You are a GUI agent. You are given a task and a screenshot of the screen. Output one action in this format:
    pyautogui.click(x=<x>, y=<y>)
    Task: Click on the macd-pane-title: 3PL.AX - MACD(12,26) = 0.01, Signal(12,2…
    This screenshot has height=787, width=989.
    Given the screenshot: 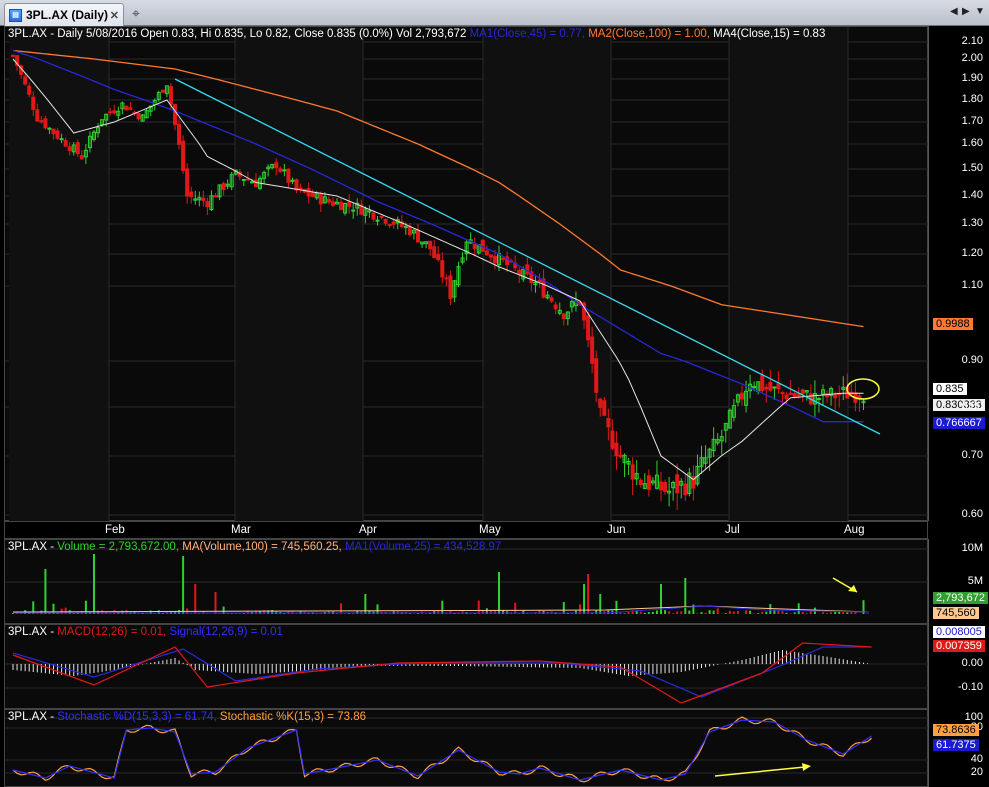 What is the action you would take?
    pyautogui.click(x=145, y=632)
    